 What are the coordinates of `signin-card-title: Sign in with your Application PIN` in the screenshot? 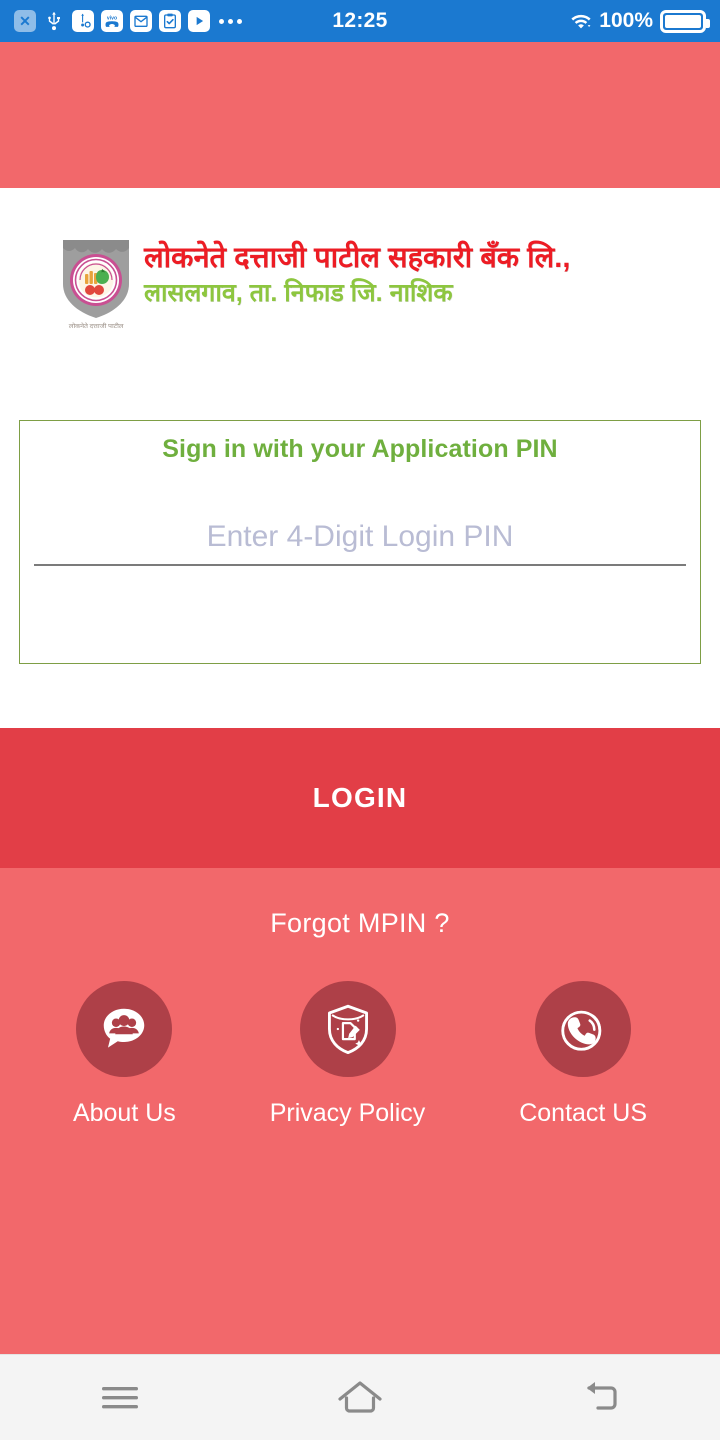 It's located at (360, 449).